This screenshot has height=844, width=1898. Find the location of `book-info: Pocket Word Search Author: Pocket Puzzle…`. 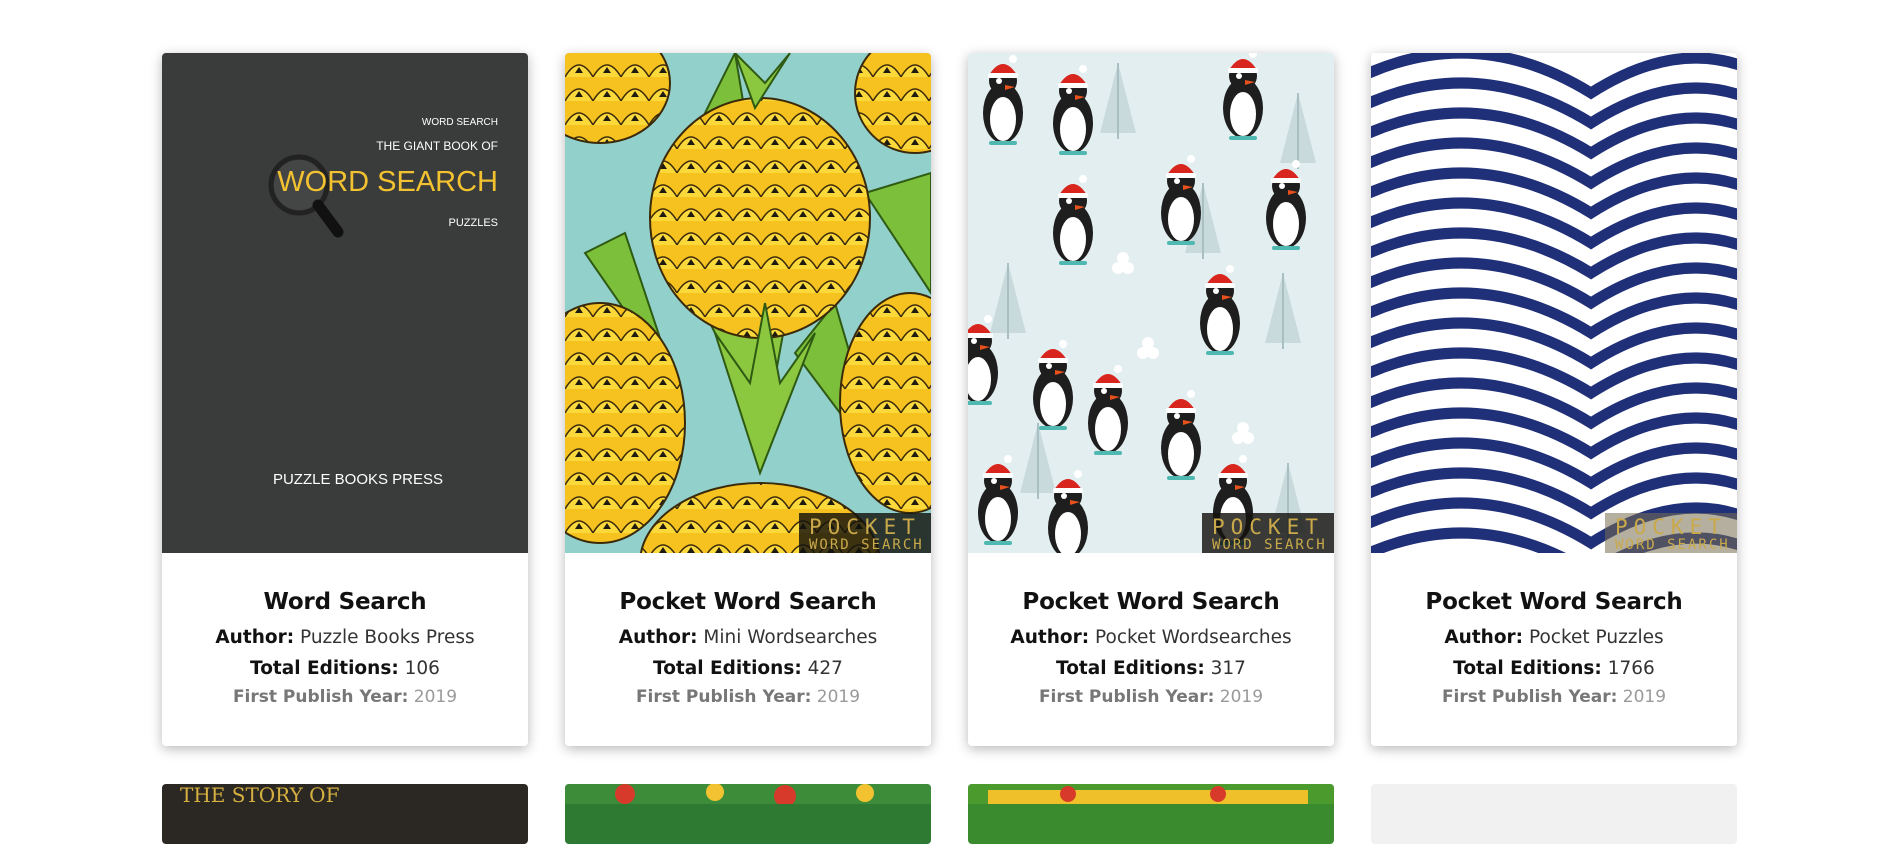

book-info: Pocket Word Search Author: Pocket Puzzle… is located at coordinates (1554, 649).